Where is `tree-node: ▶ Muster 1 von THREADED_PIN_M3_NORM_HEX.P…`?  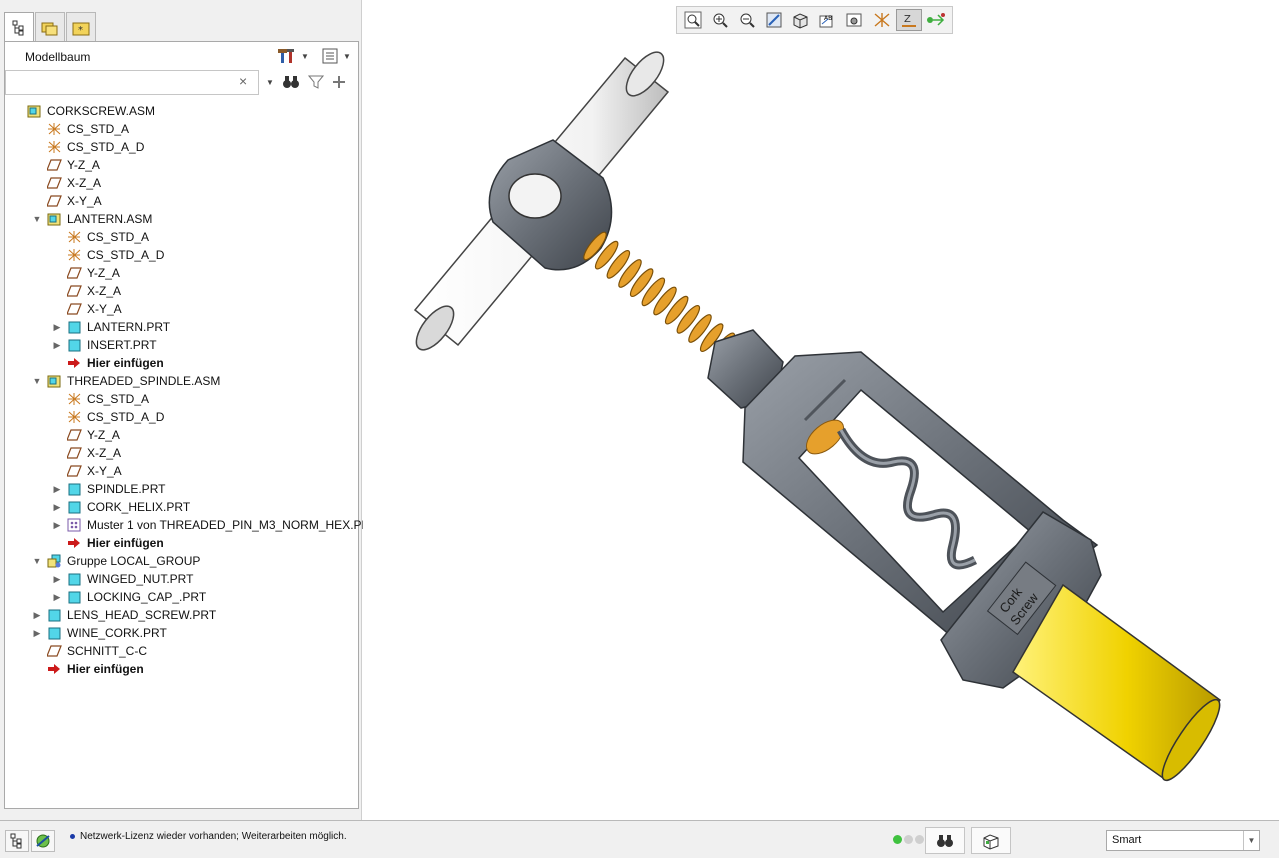
tree-node: ▶ Muster 1 von THREADED_PIN_M3_NORM_HEX.P… is located at coordinates (191, 525).